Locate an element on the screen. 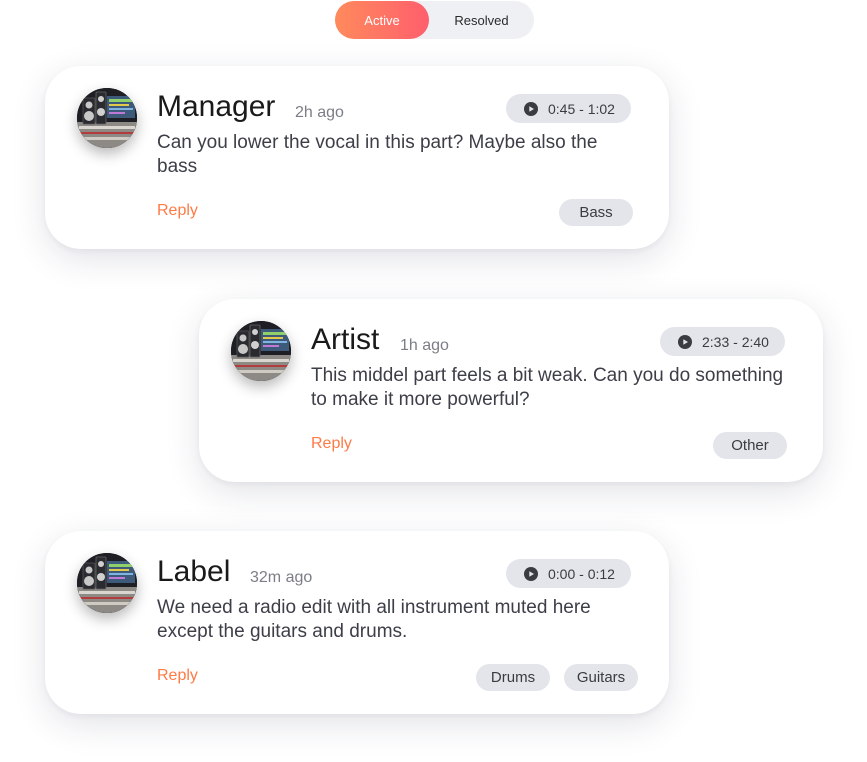 The height and width of the screenshot is (762, 867). time-range-label: 0:00 - 0:12 is located at coordinates (581, 573).